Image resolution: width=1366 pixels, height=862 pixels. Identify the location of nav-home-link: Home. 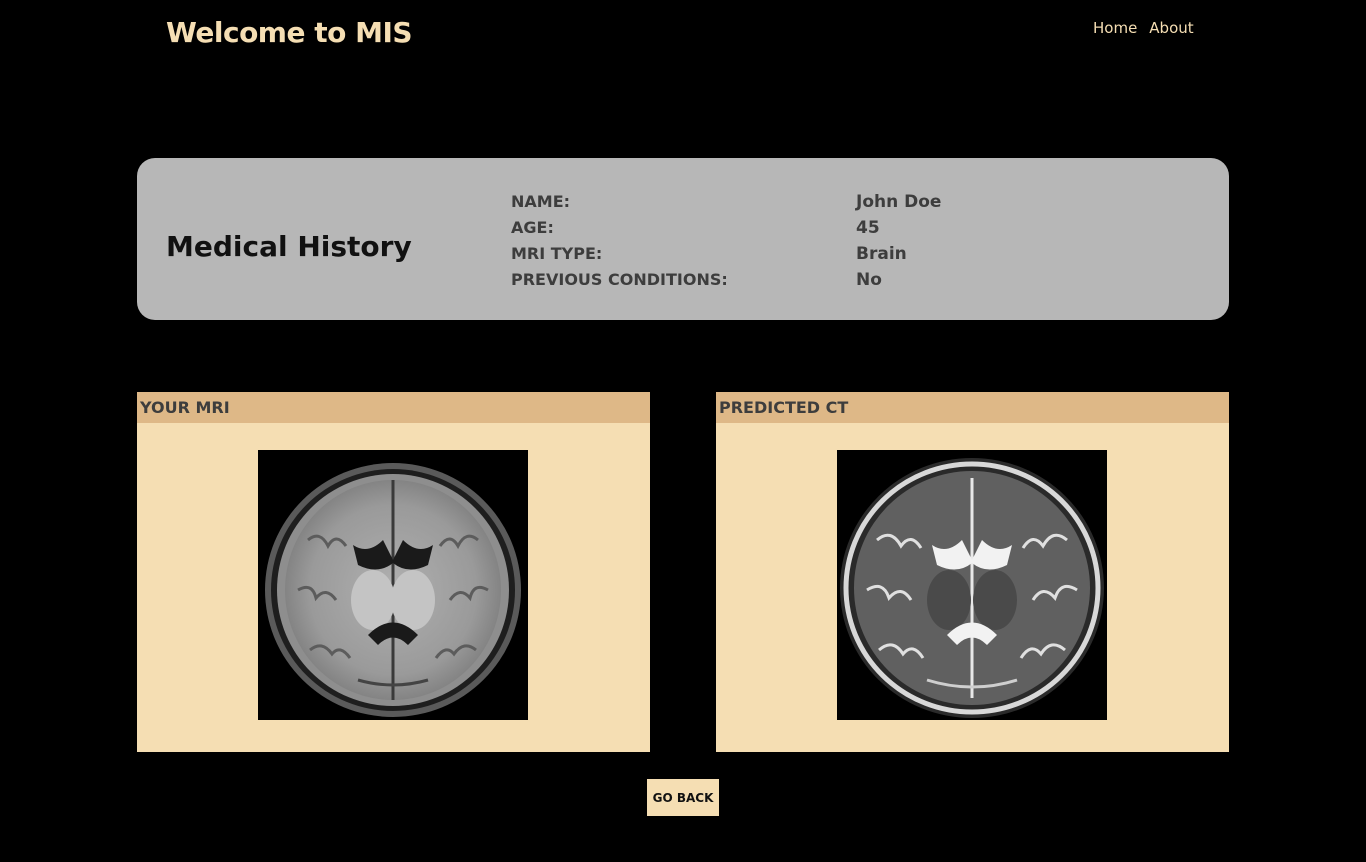
(1115, 28).